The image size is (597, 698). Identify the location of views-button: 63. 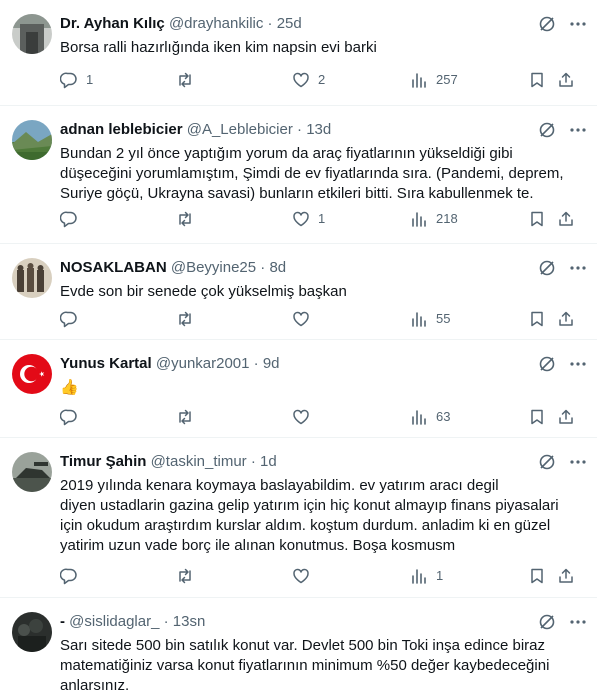
(430, 417).